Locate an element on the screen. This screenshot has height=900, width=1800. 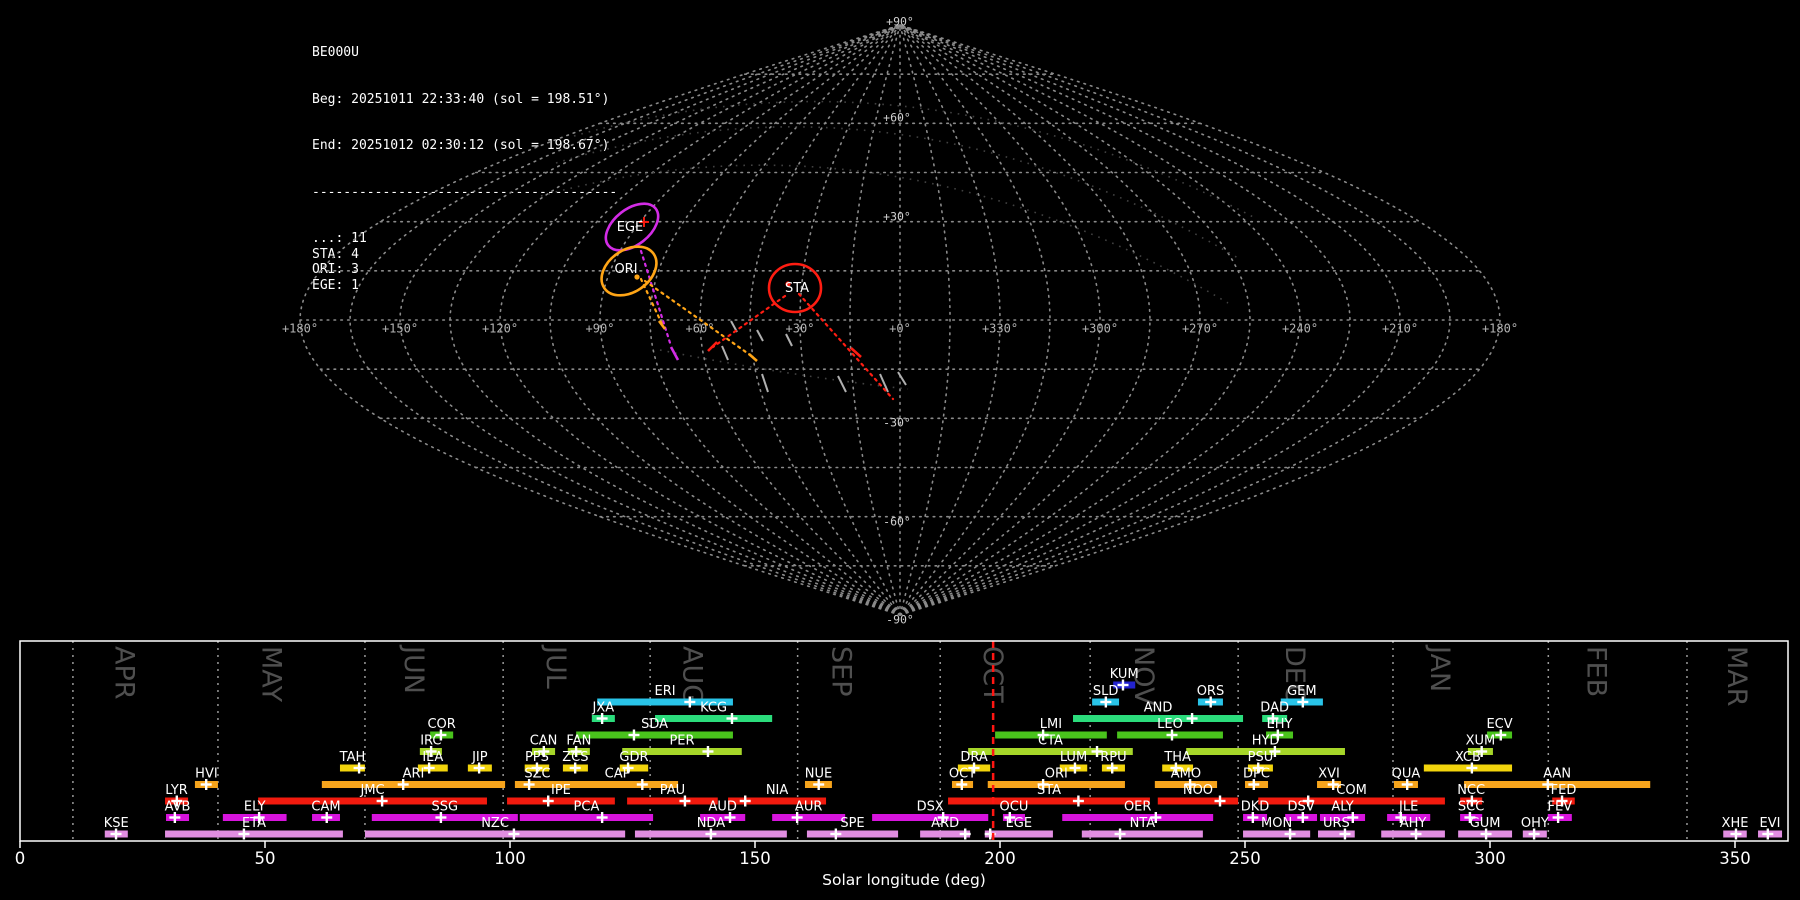
shower-label-eri: ERI is located at coordinates (665, 691).